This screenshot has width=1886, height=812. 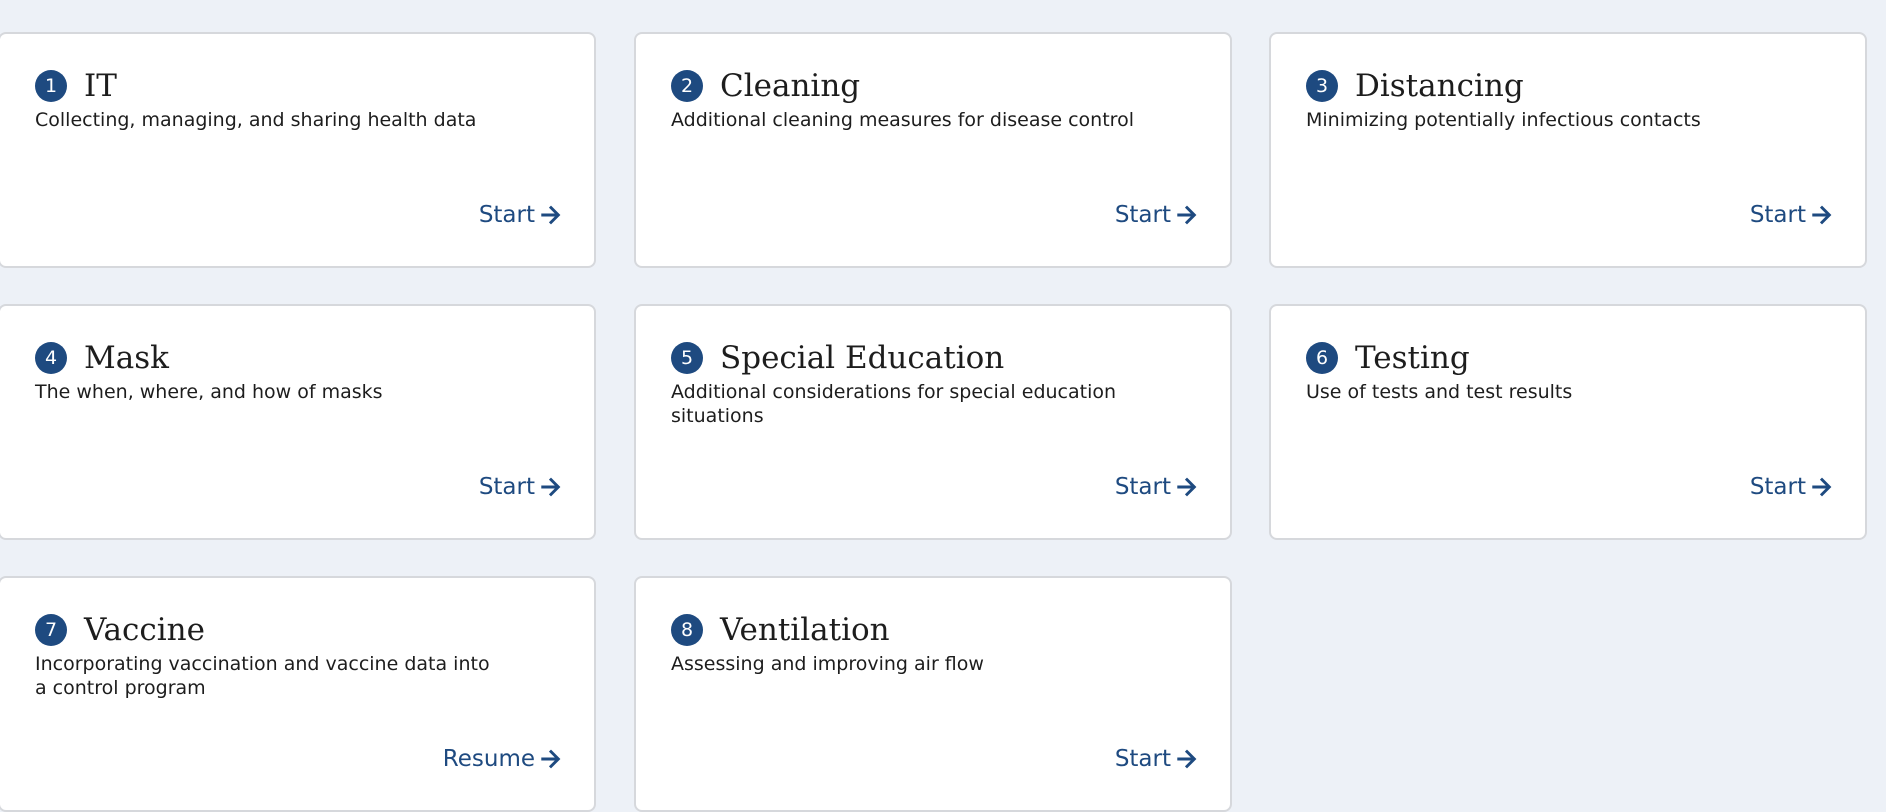 I want to click on card-title: IT, so click(x=100, y=86).